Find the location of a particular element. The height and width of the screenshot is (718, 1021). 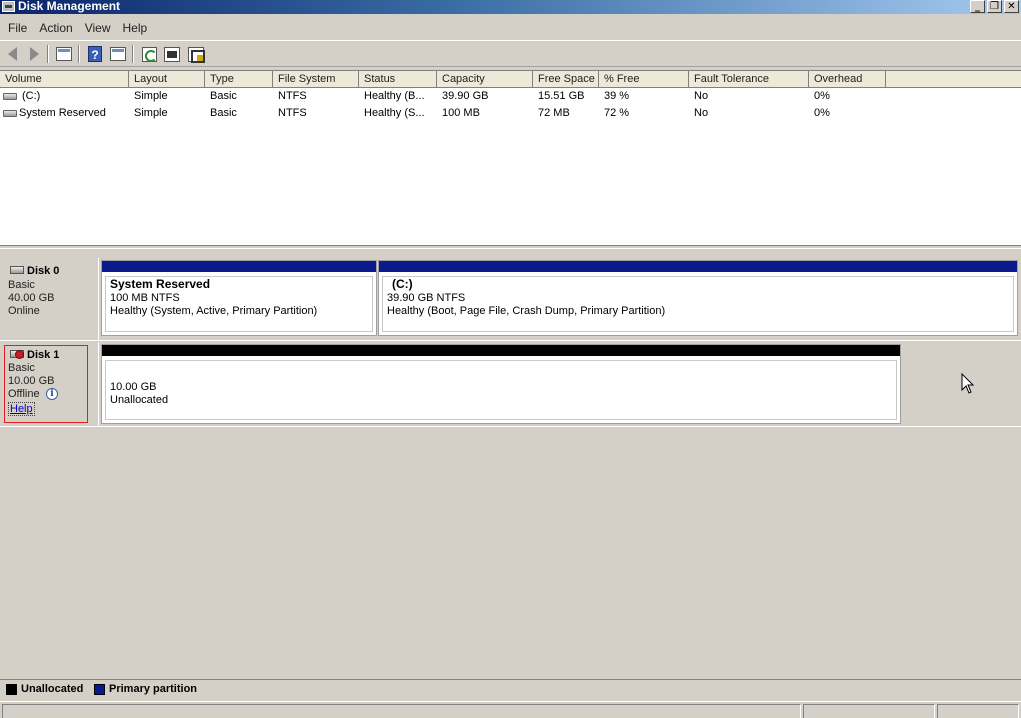

refresh-icon is located at coordinates (149, 54).